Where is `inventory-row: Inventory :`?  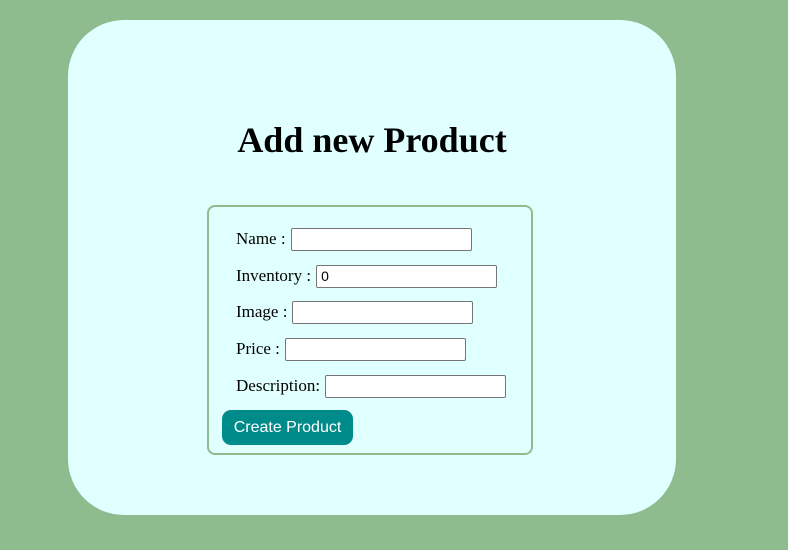
inventory-row: Inventory : is located at coordinates (367, 276).